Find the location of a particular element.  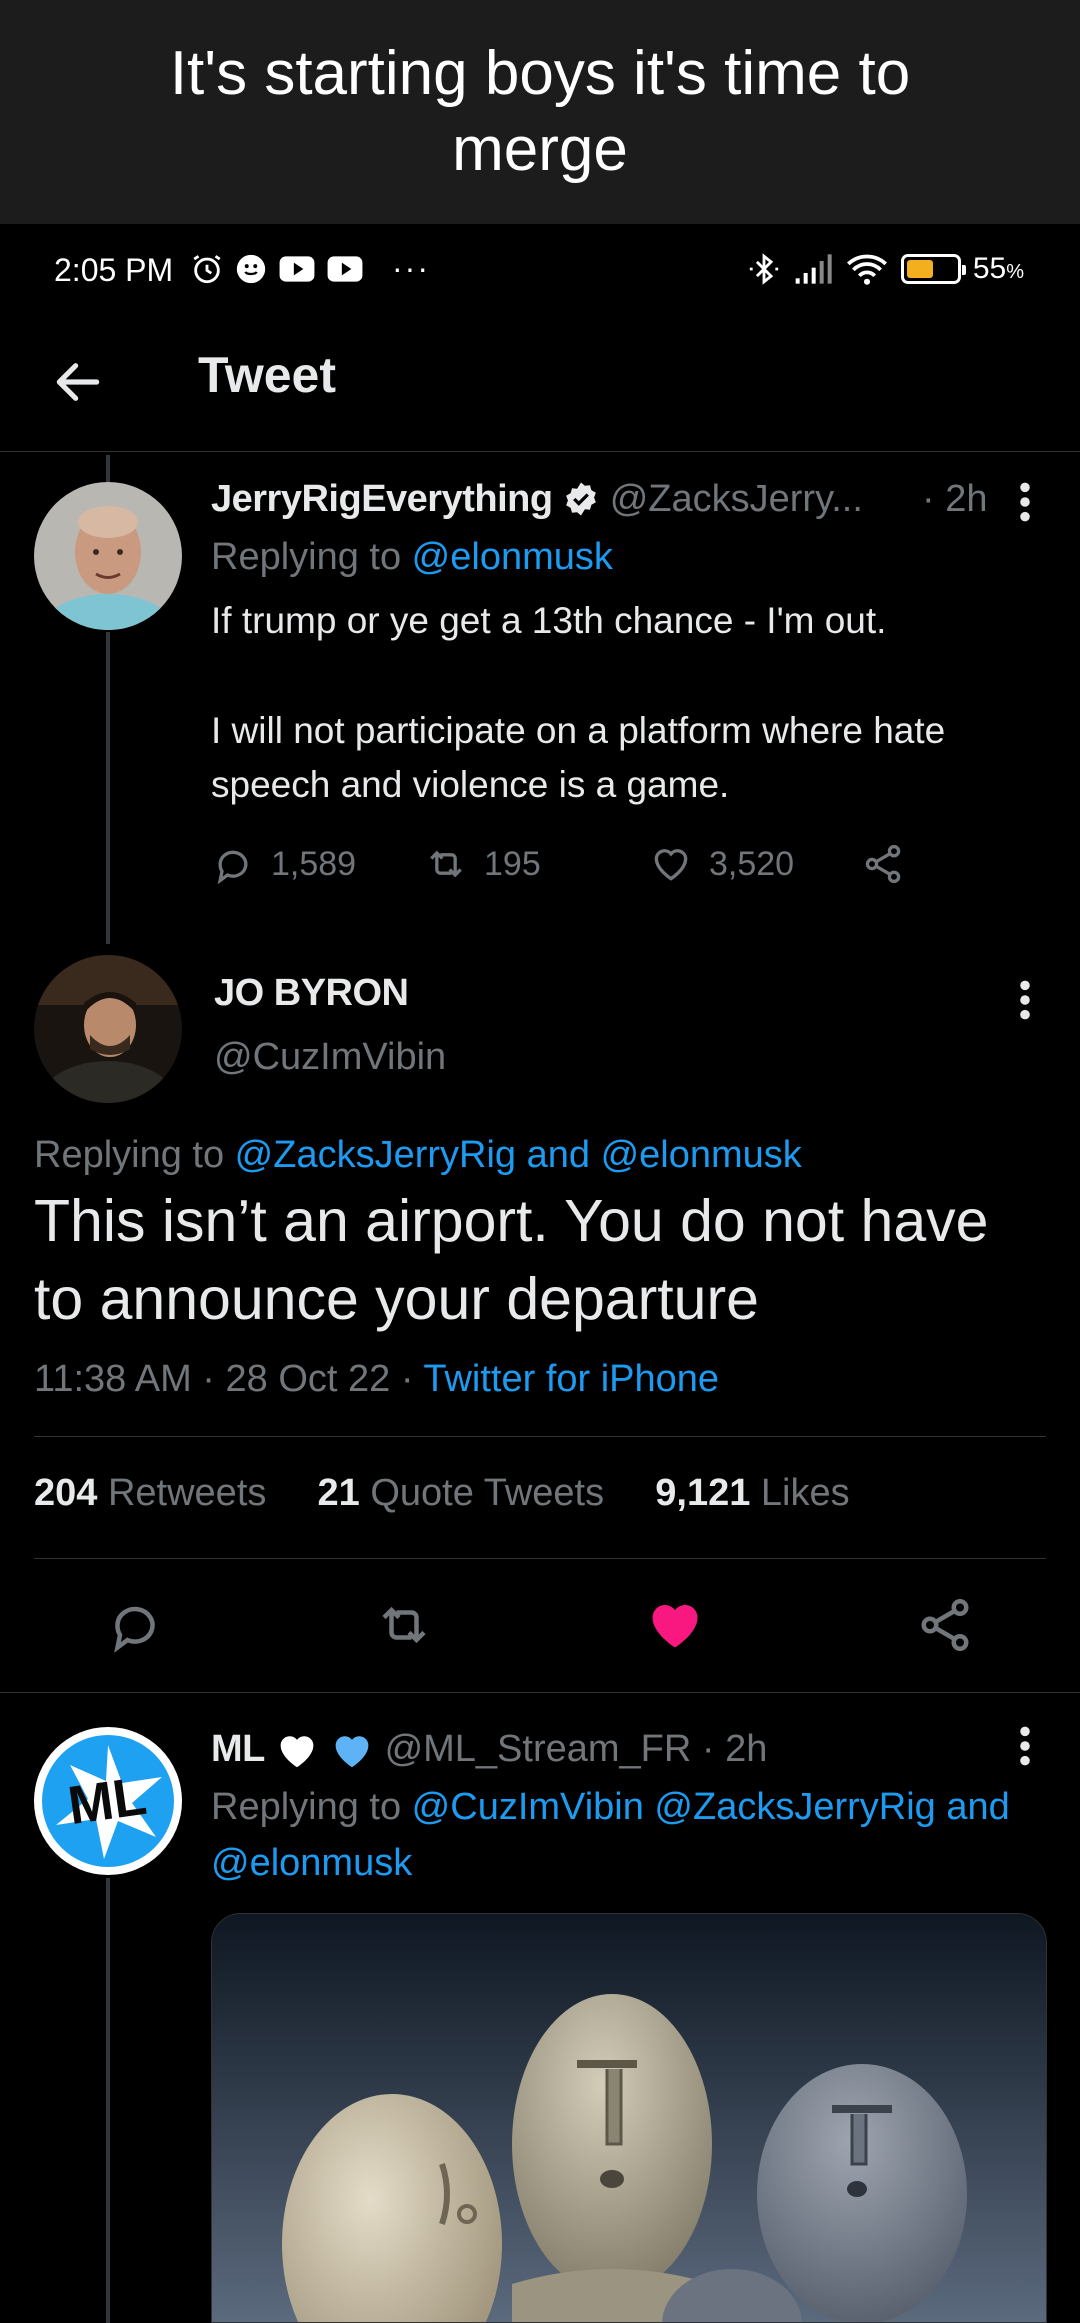

author-name: ML is located at coordinates (238, 1749).